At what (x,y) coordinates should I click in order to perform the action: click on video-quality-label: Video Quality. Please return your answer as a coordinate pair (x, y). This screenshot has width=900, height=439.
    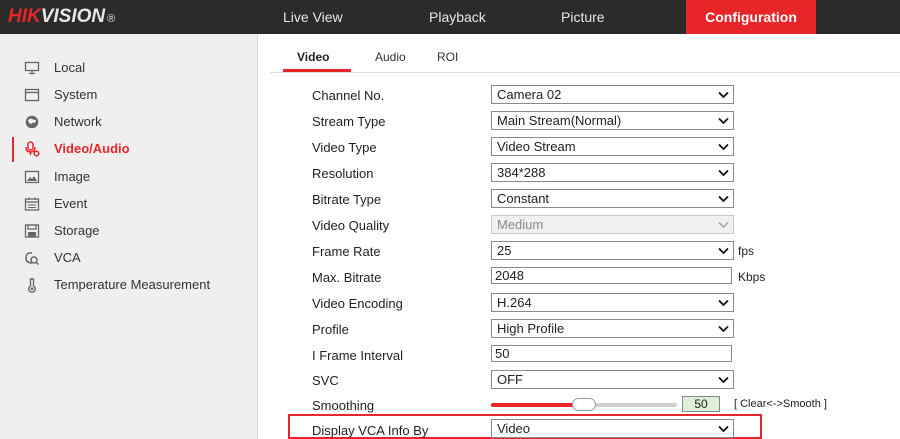
    Looking at the image, I should click on (351, 225).